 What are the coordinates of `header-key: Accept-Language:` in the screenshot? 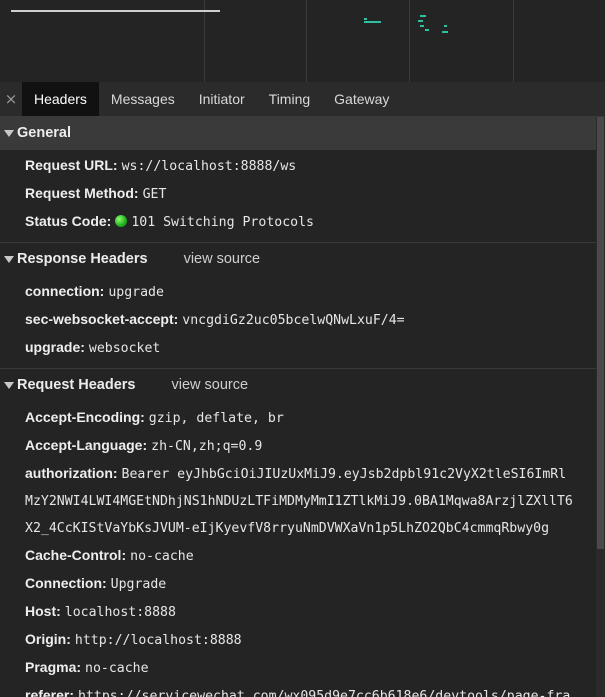 It's located at (86, 445).